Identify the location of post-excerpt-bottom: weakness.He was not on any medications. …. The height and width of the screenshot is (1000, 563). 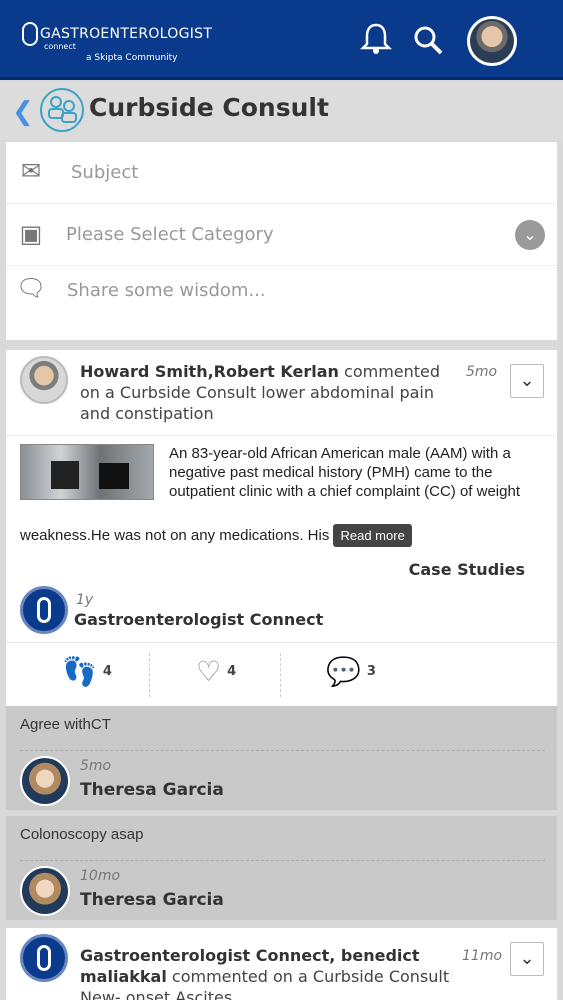
(280, 535).